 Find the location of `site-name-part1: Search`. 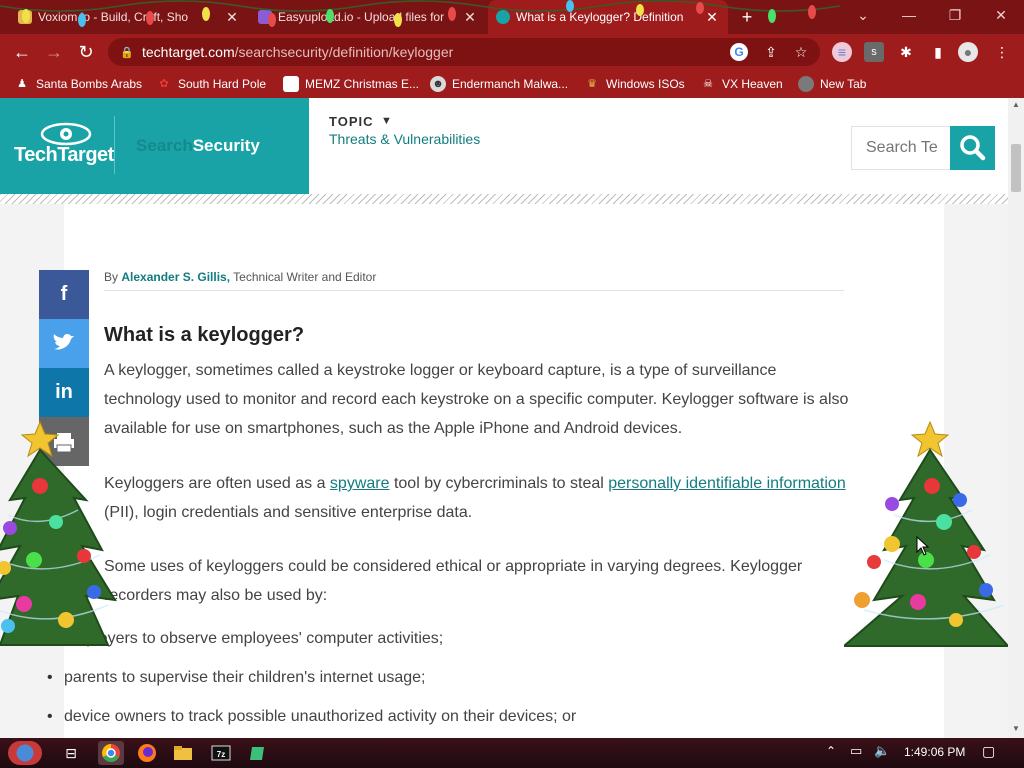

site-name-part1: Search is located at coordinates (164, 145).